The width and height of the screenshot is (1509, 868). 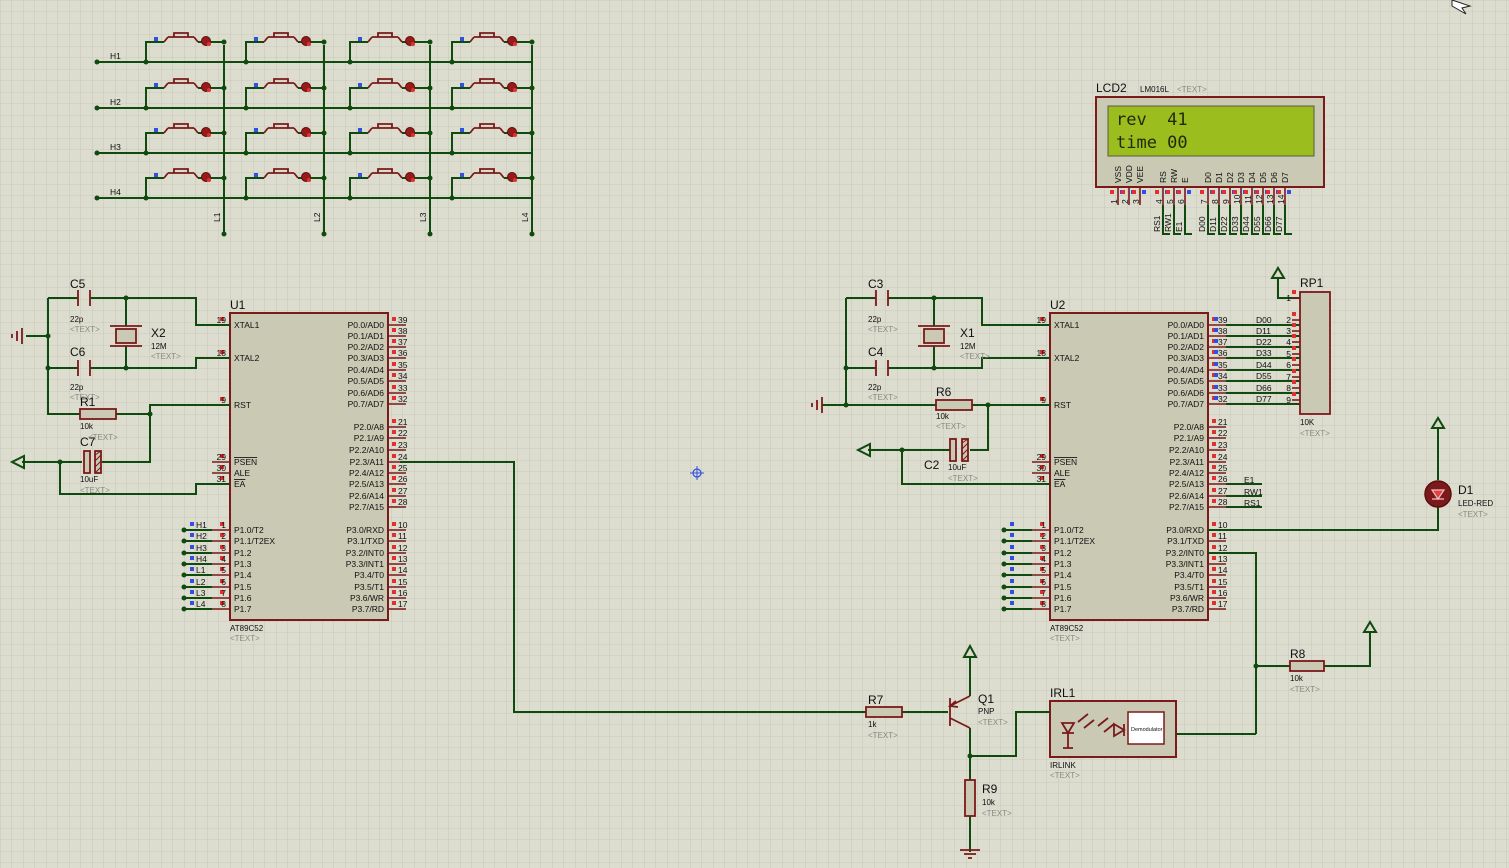 What do you see at coordinates (1042, 320) in the screenshot?
I see `mcu-pin-number: 19` at bounding box center [1042, 320].